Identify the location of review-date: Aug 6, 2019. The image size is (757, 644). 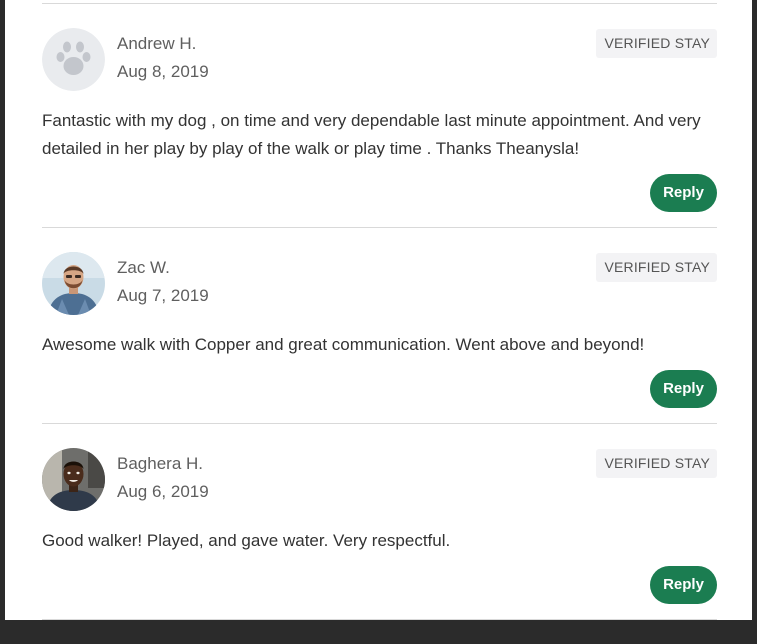
(163, 491).